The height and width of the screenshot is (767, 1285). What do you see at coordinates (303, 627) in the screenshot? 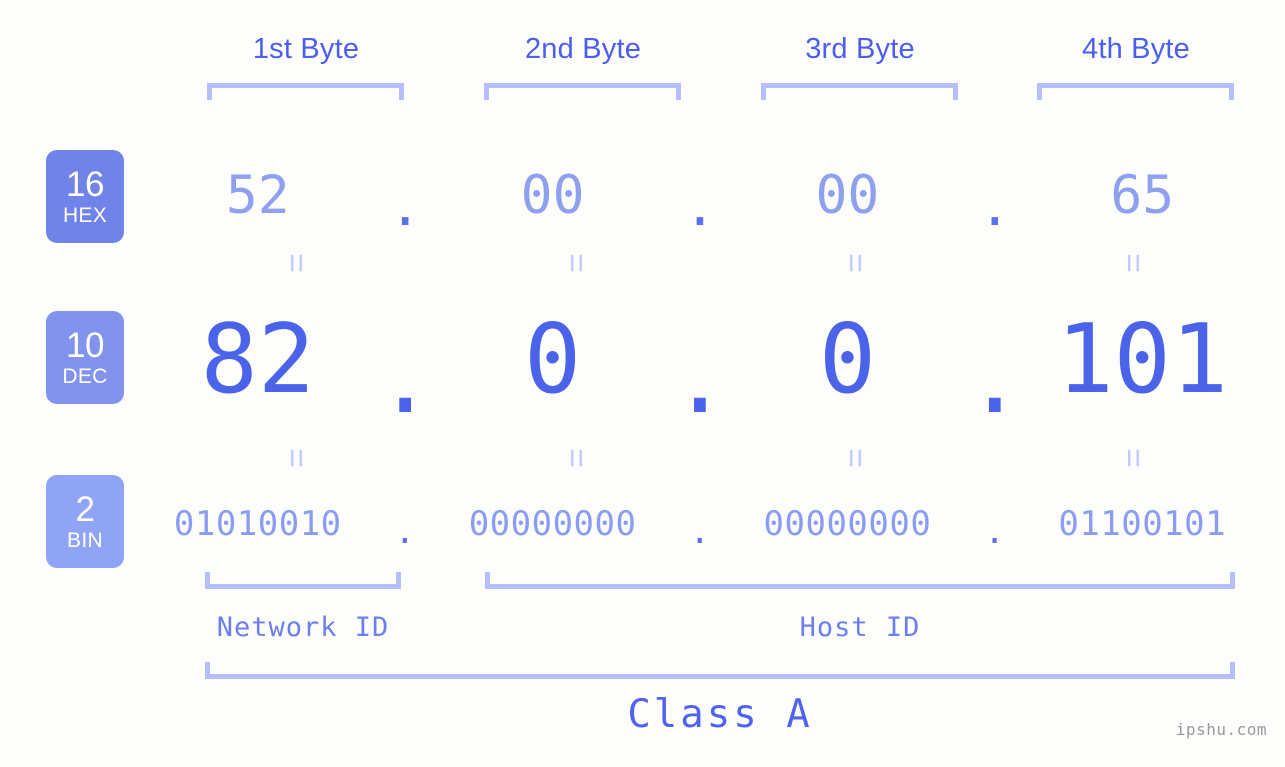
I see `network-id-label: Network ID` at bounding box center [303, 627].